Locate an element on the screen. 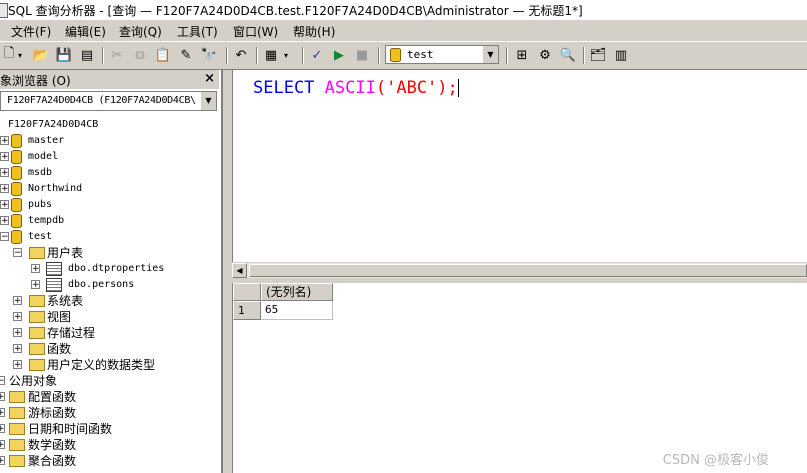  tree-folder-functions: + 函数 is located at coordinates (100, 349).